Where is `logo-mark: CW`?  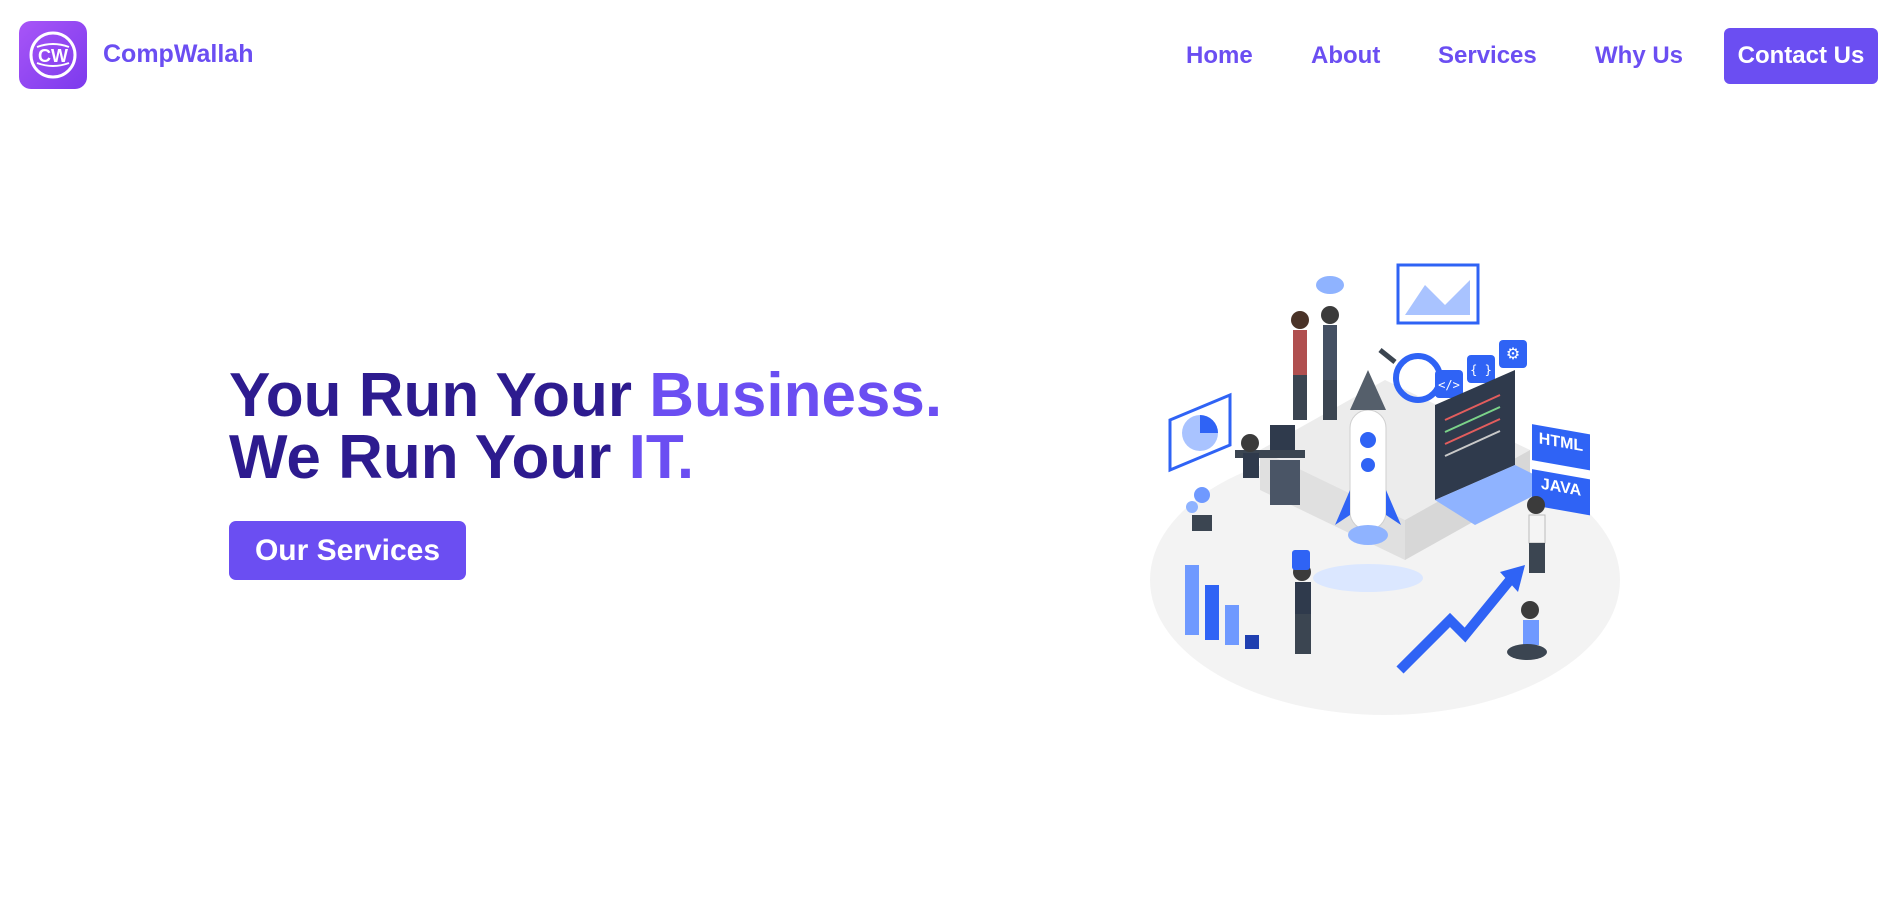
logo-mark: CW is located at coordinates (53, 55).